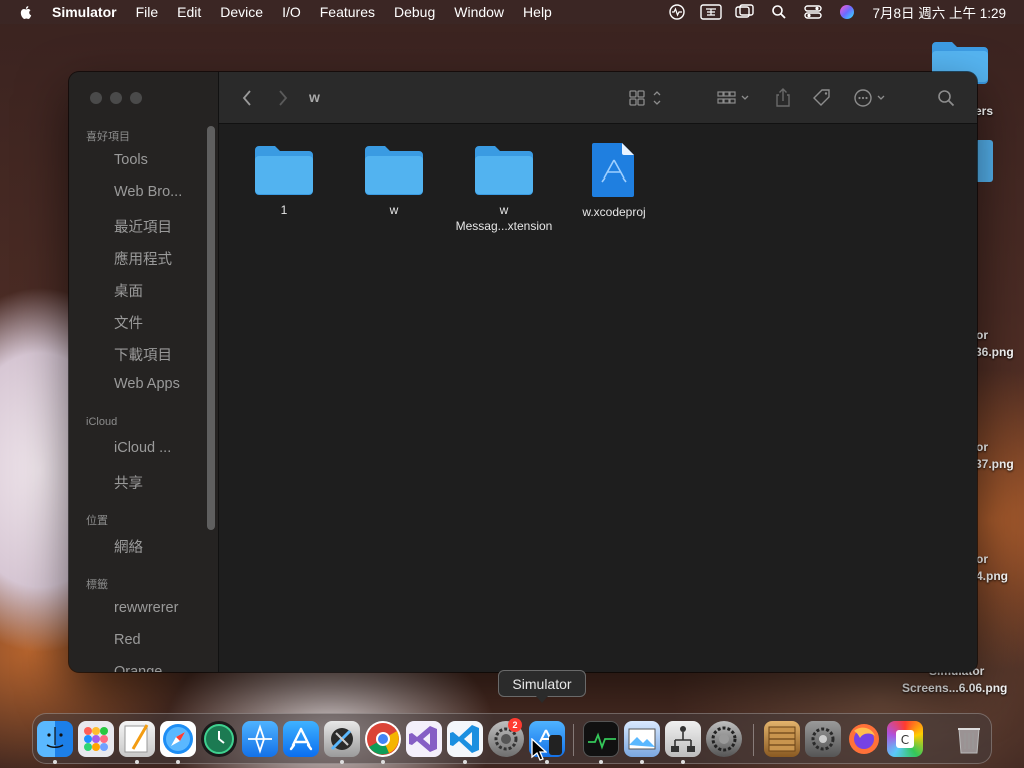  What do you see at coordinates (342, 739) in the screenshot?
I see `instruments-icon` at bounding box center [342, 739].